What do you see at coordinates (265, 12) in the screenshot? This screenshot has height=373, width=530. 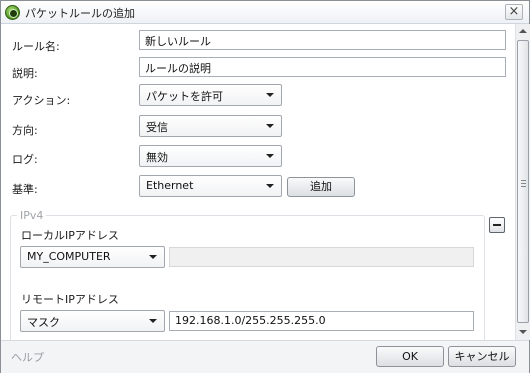 I see `title-bar: パケットルールの追加 ×` at bounding box center [265, 12].